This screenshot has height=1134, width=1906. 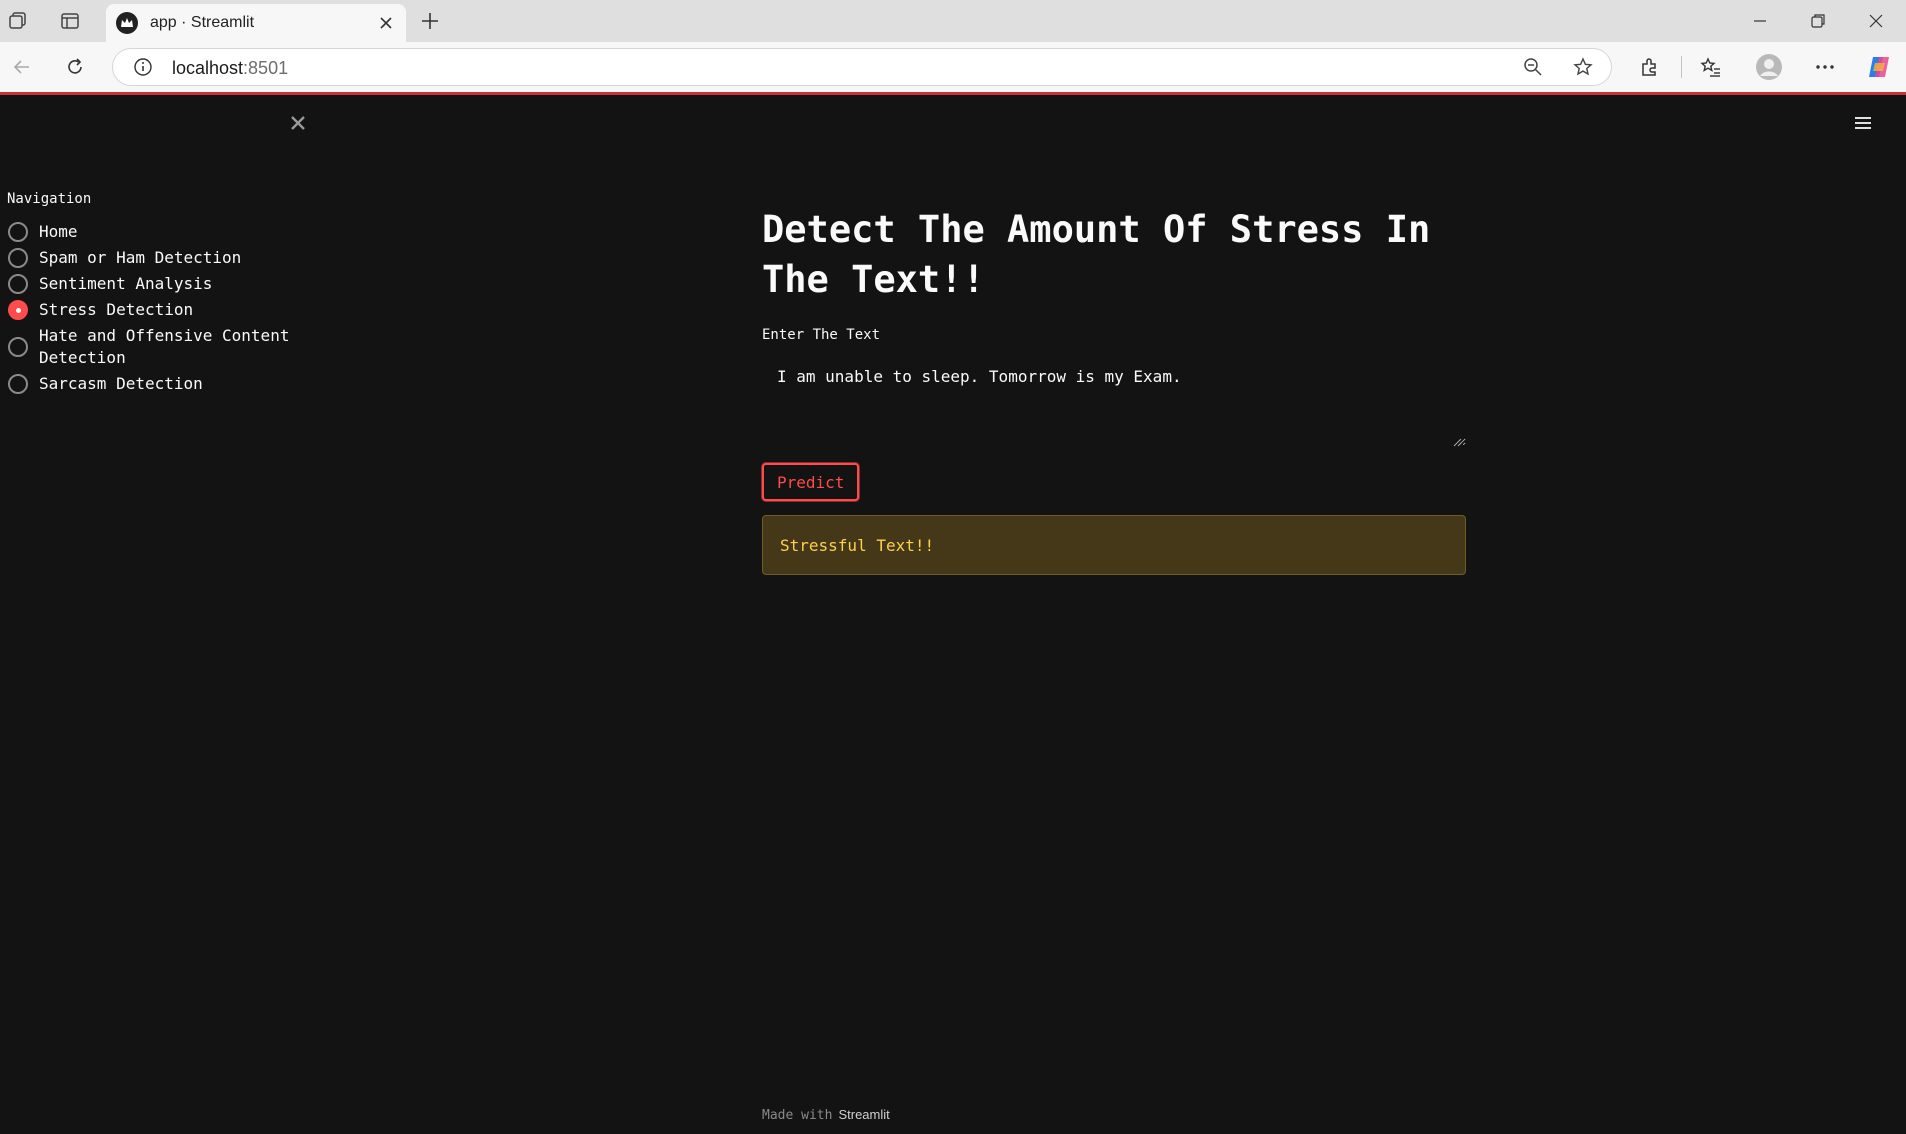 I want to click on minimize-icon, so click(x=1760, y=21).